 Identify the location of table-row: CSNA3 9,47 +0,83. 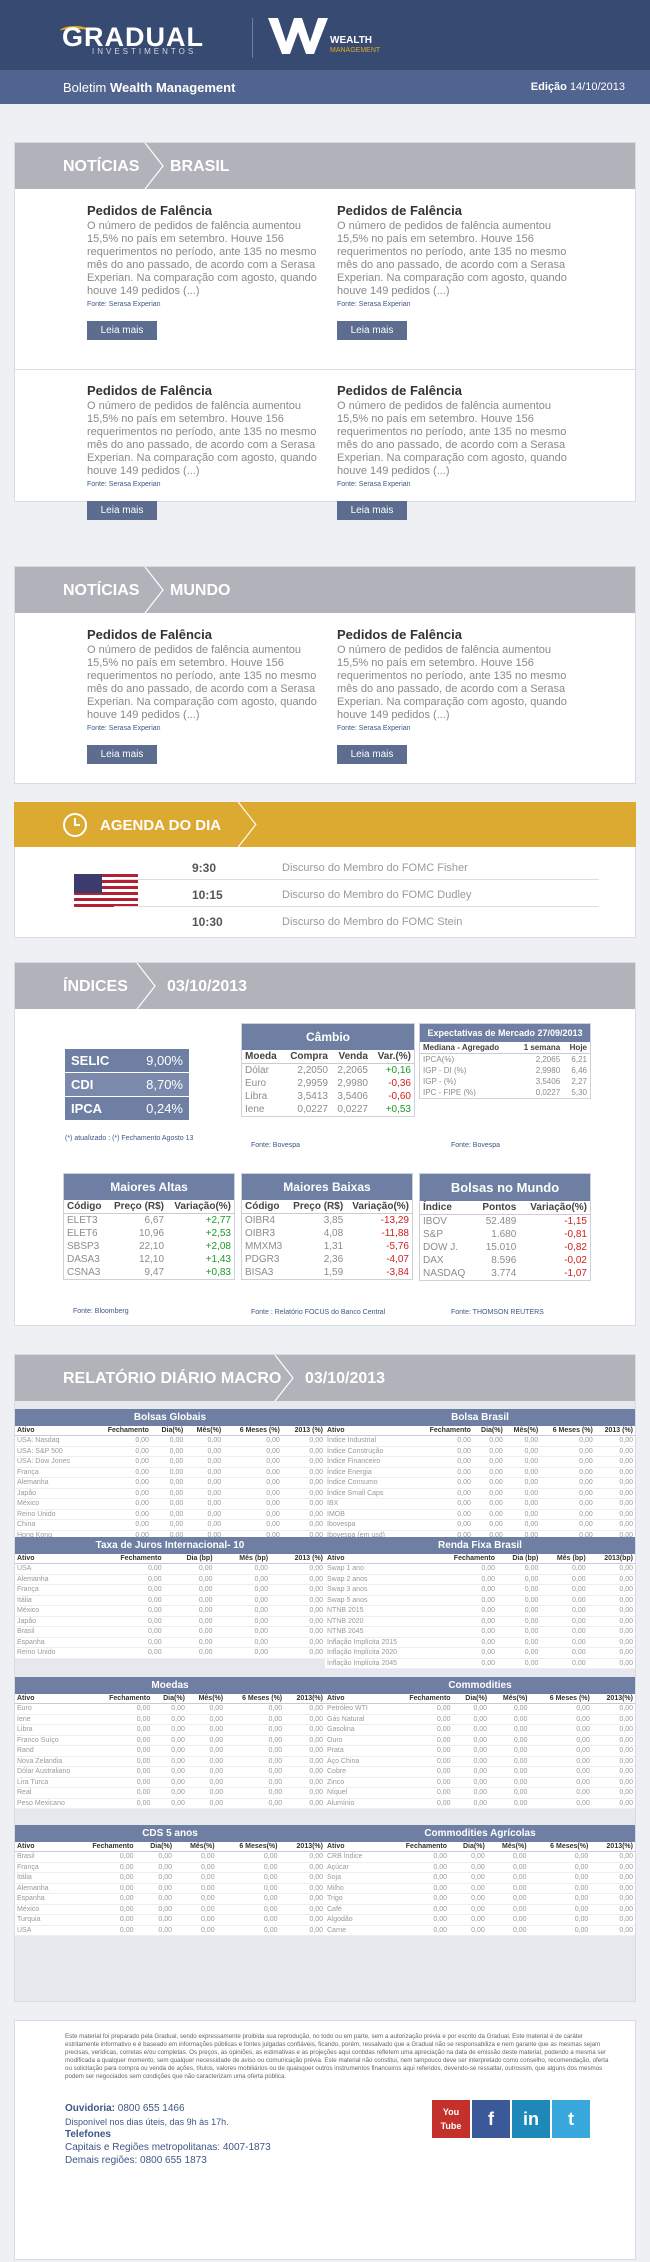
(149, 1272).